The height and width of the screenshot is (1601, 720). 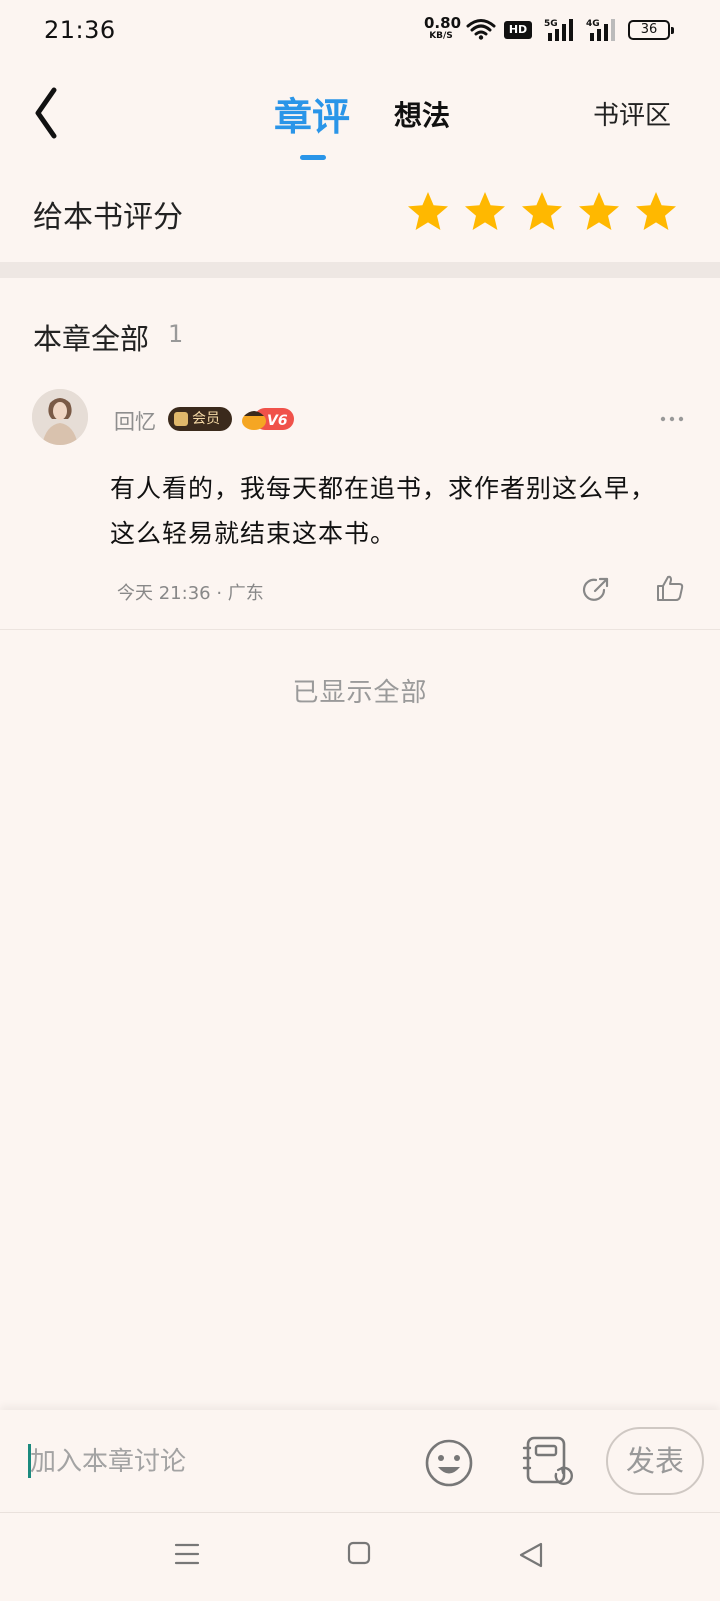 I want to click on level-badge: V6, so click(x=268, y=419).